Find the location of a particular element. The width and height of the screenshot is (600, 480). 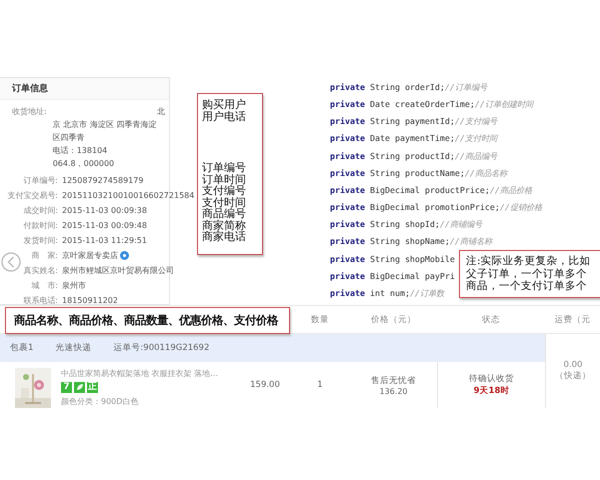

field-value: 2015-11-03 00:09:48 is located at coordinates (104, 225).